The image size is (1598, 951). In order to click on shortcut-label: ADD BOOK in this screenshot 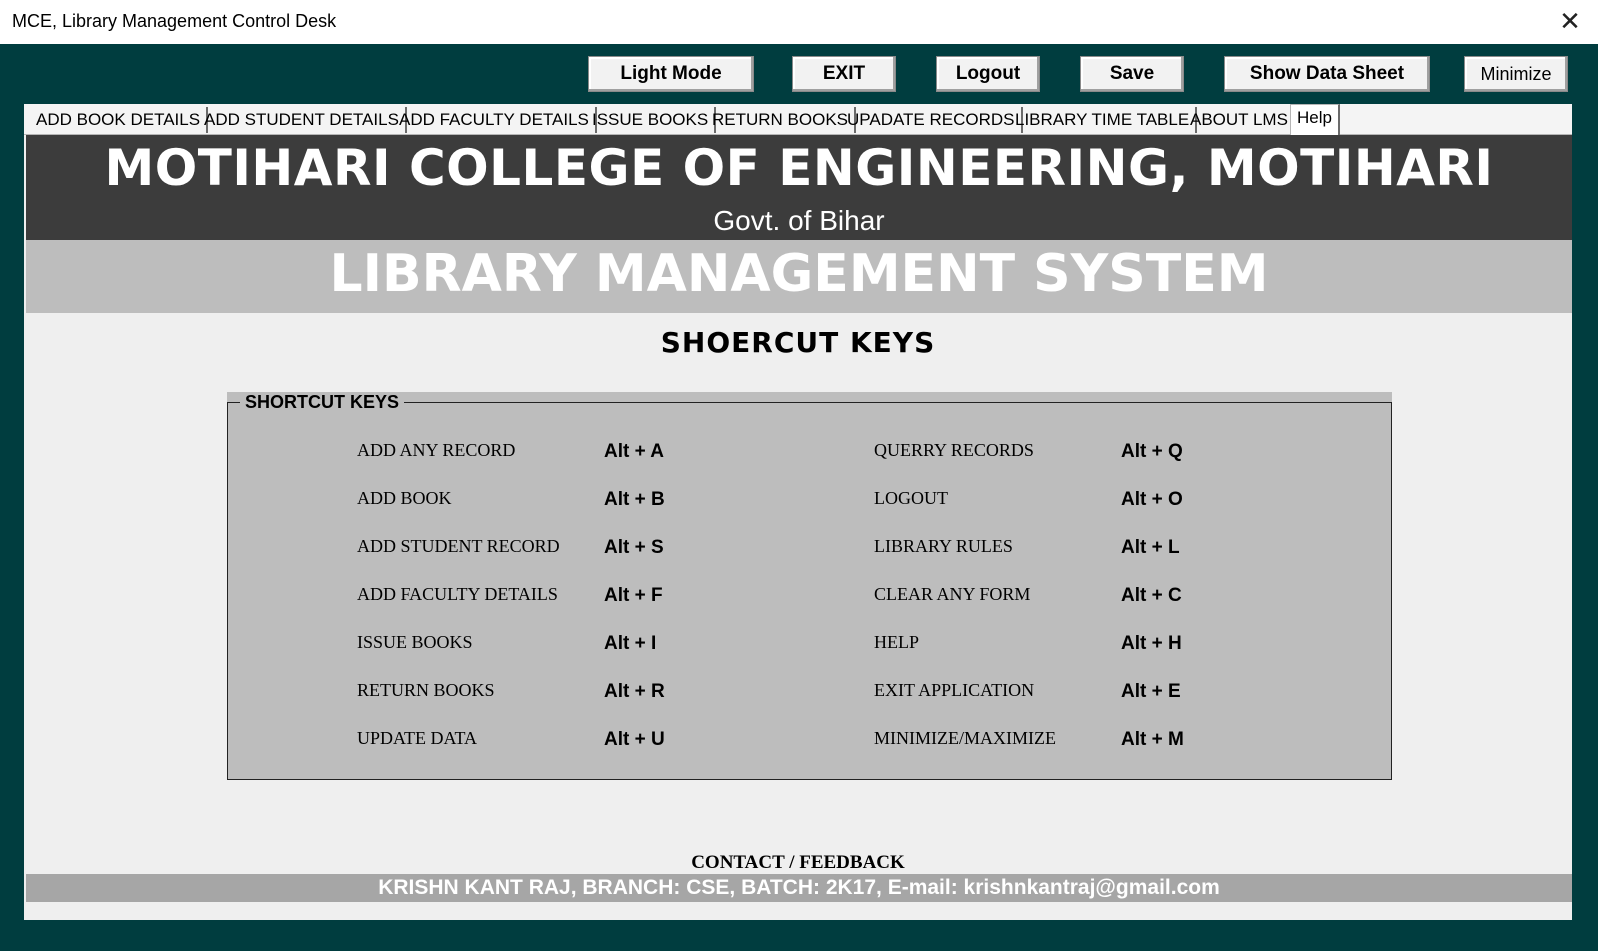, I will do `click(404, 498)`.